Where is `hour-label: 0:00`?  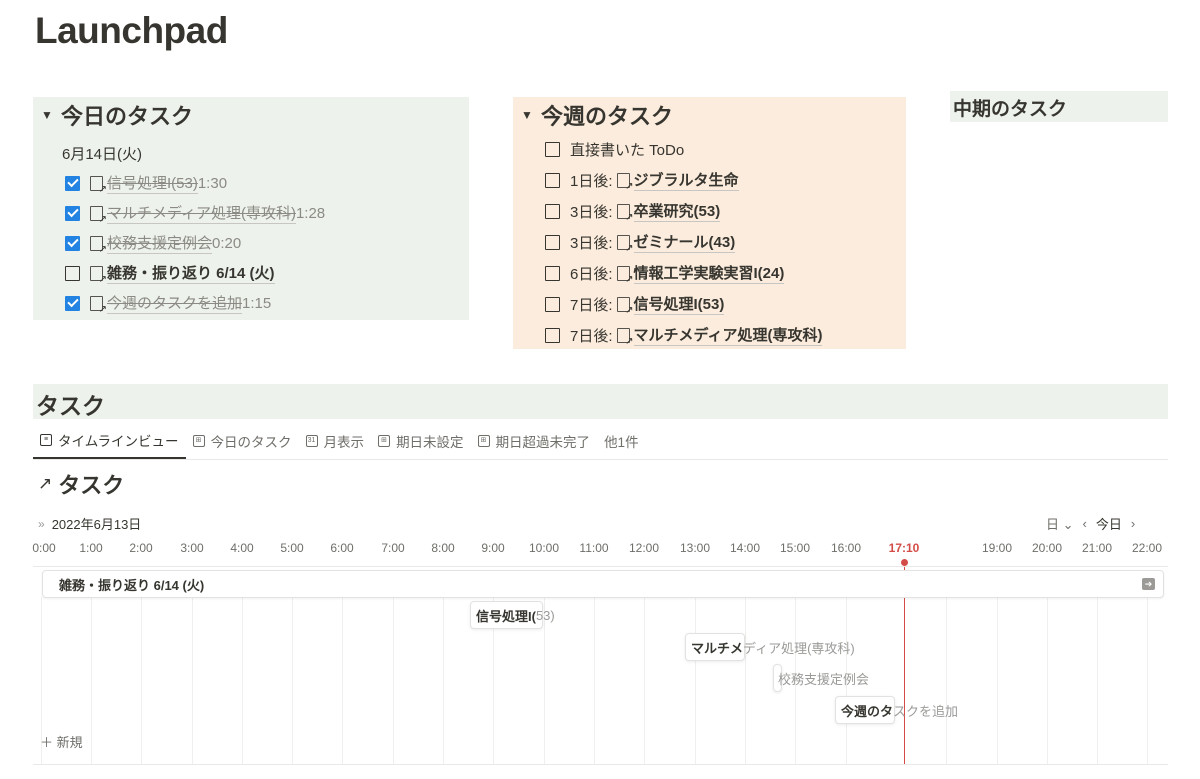 hour-label: 0:00 is located at coordinates (44, 548).